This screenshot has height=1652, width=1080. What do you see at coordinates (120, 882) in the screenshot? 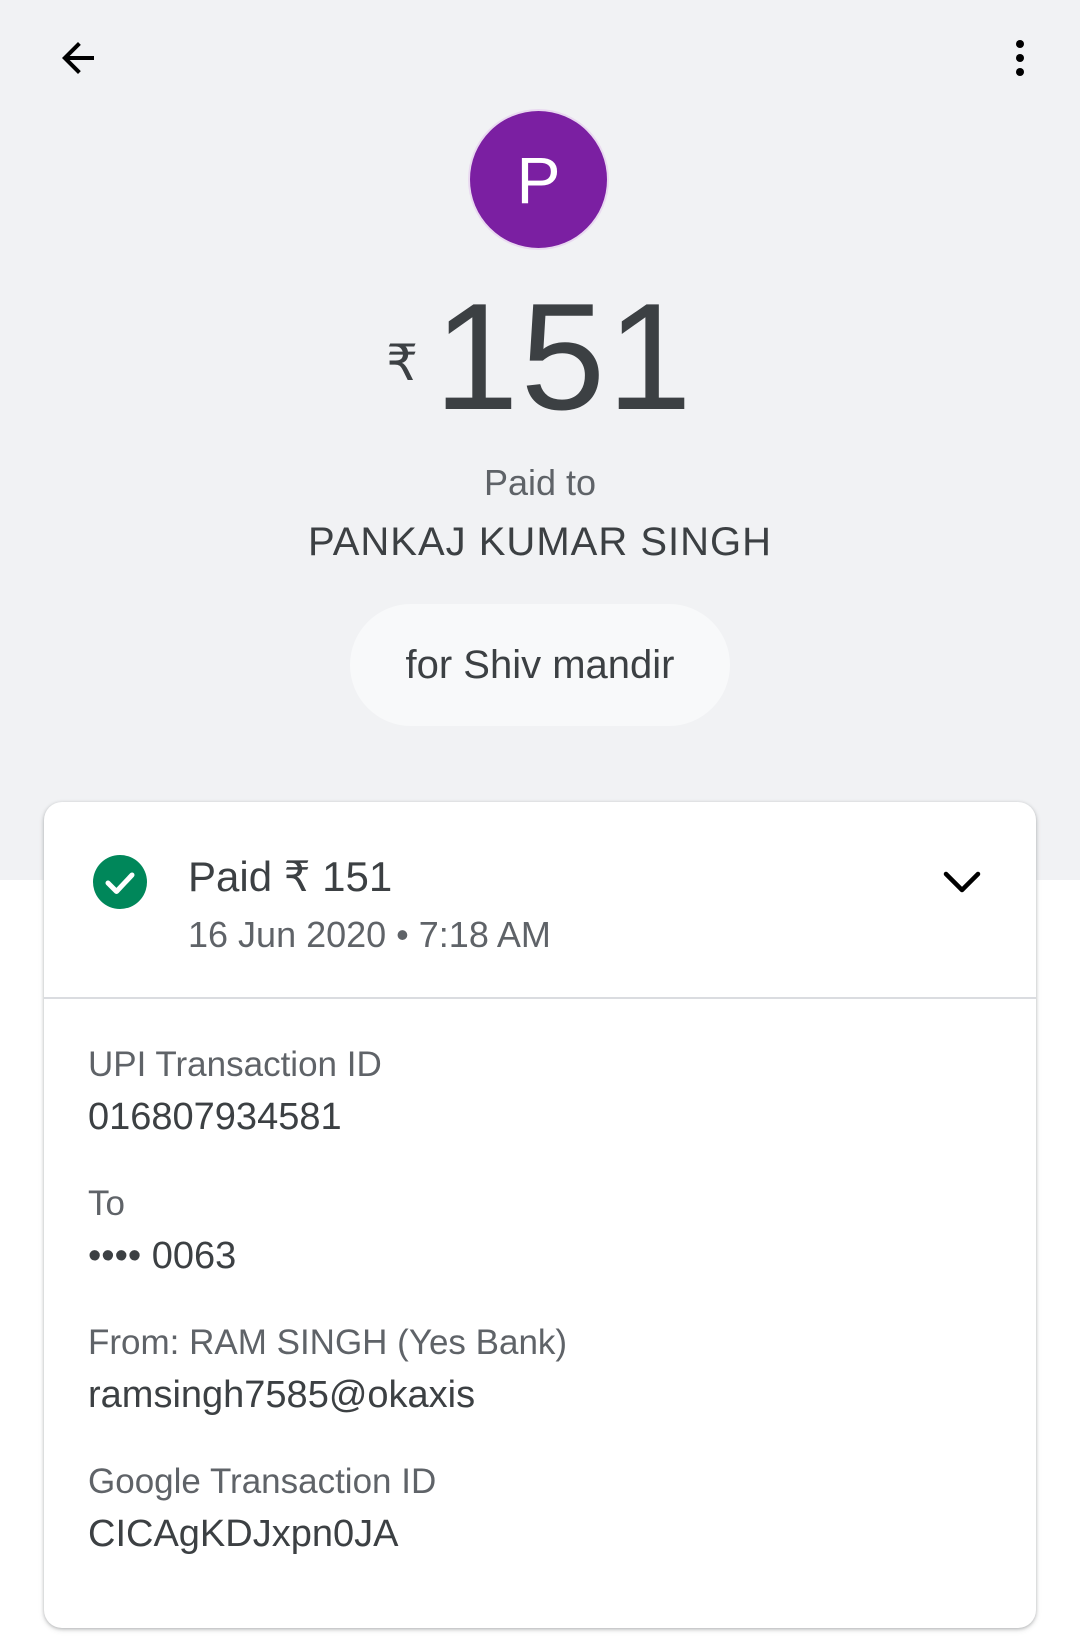
I see `check-circle-icon` at bounding box center [120, 882].